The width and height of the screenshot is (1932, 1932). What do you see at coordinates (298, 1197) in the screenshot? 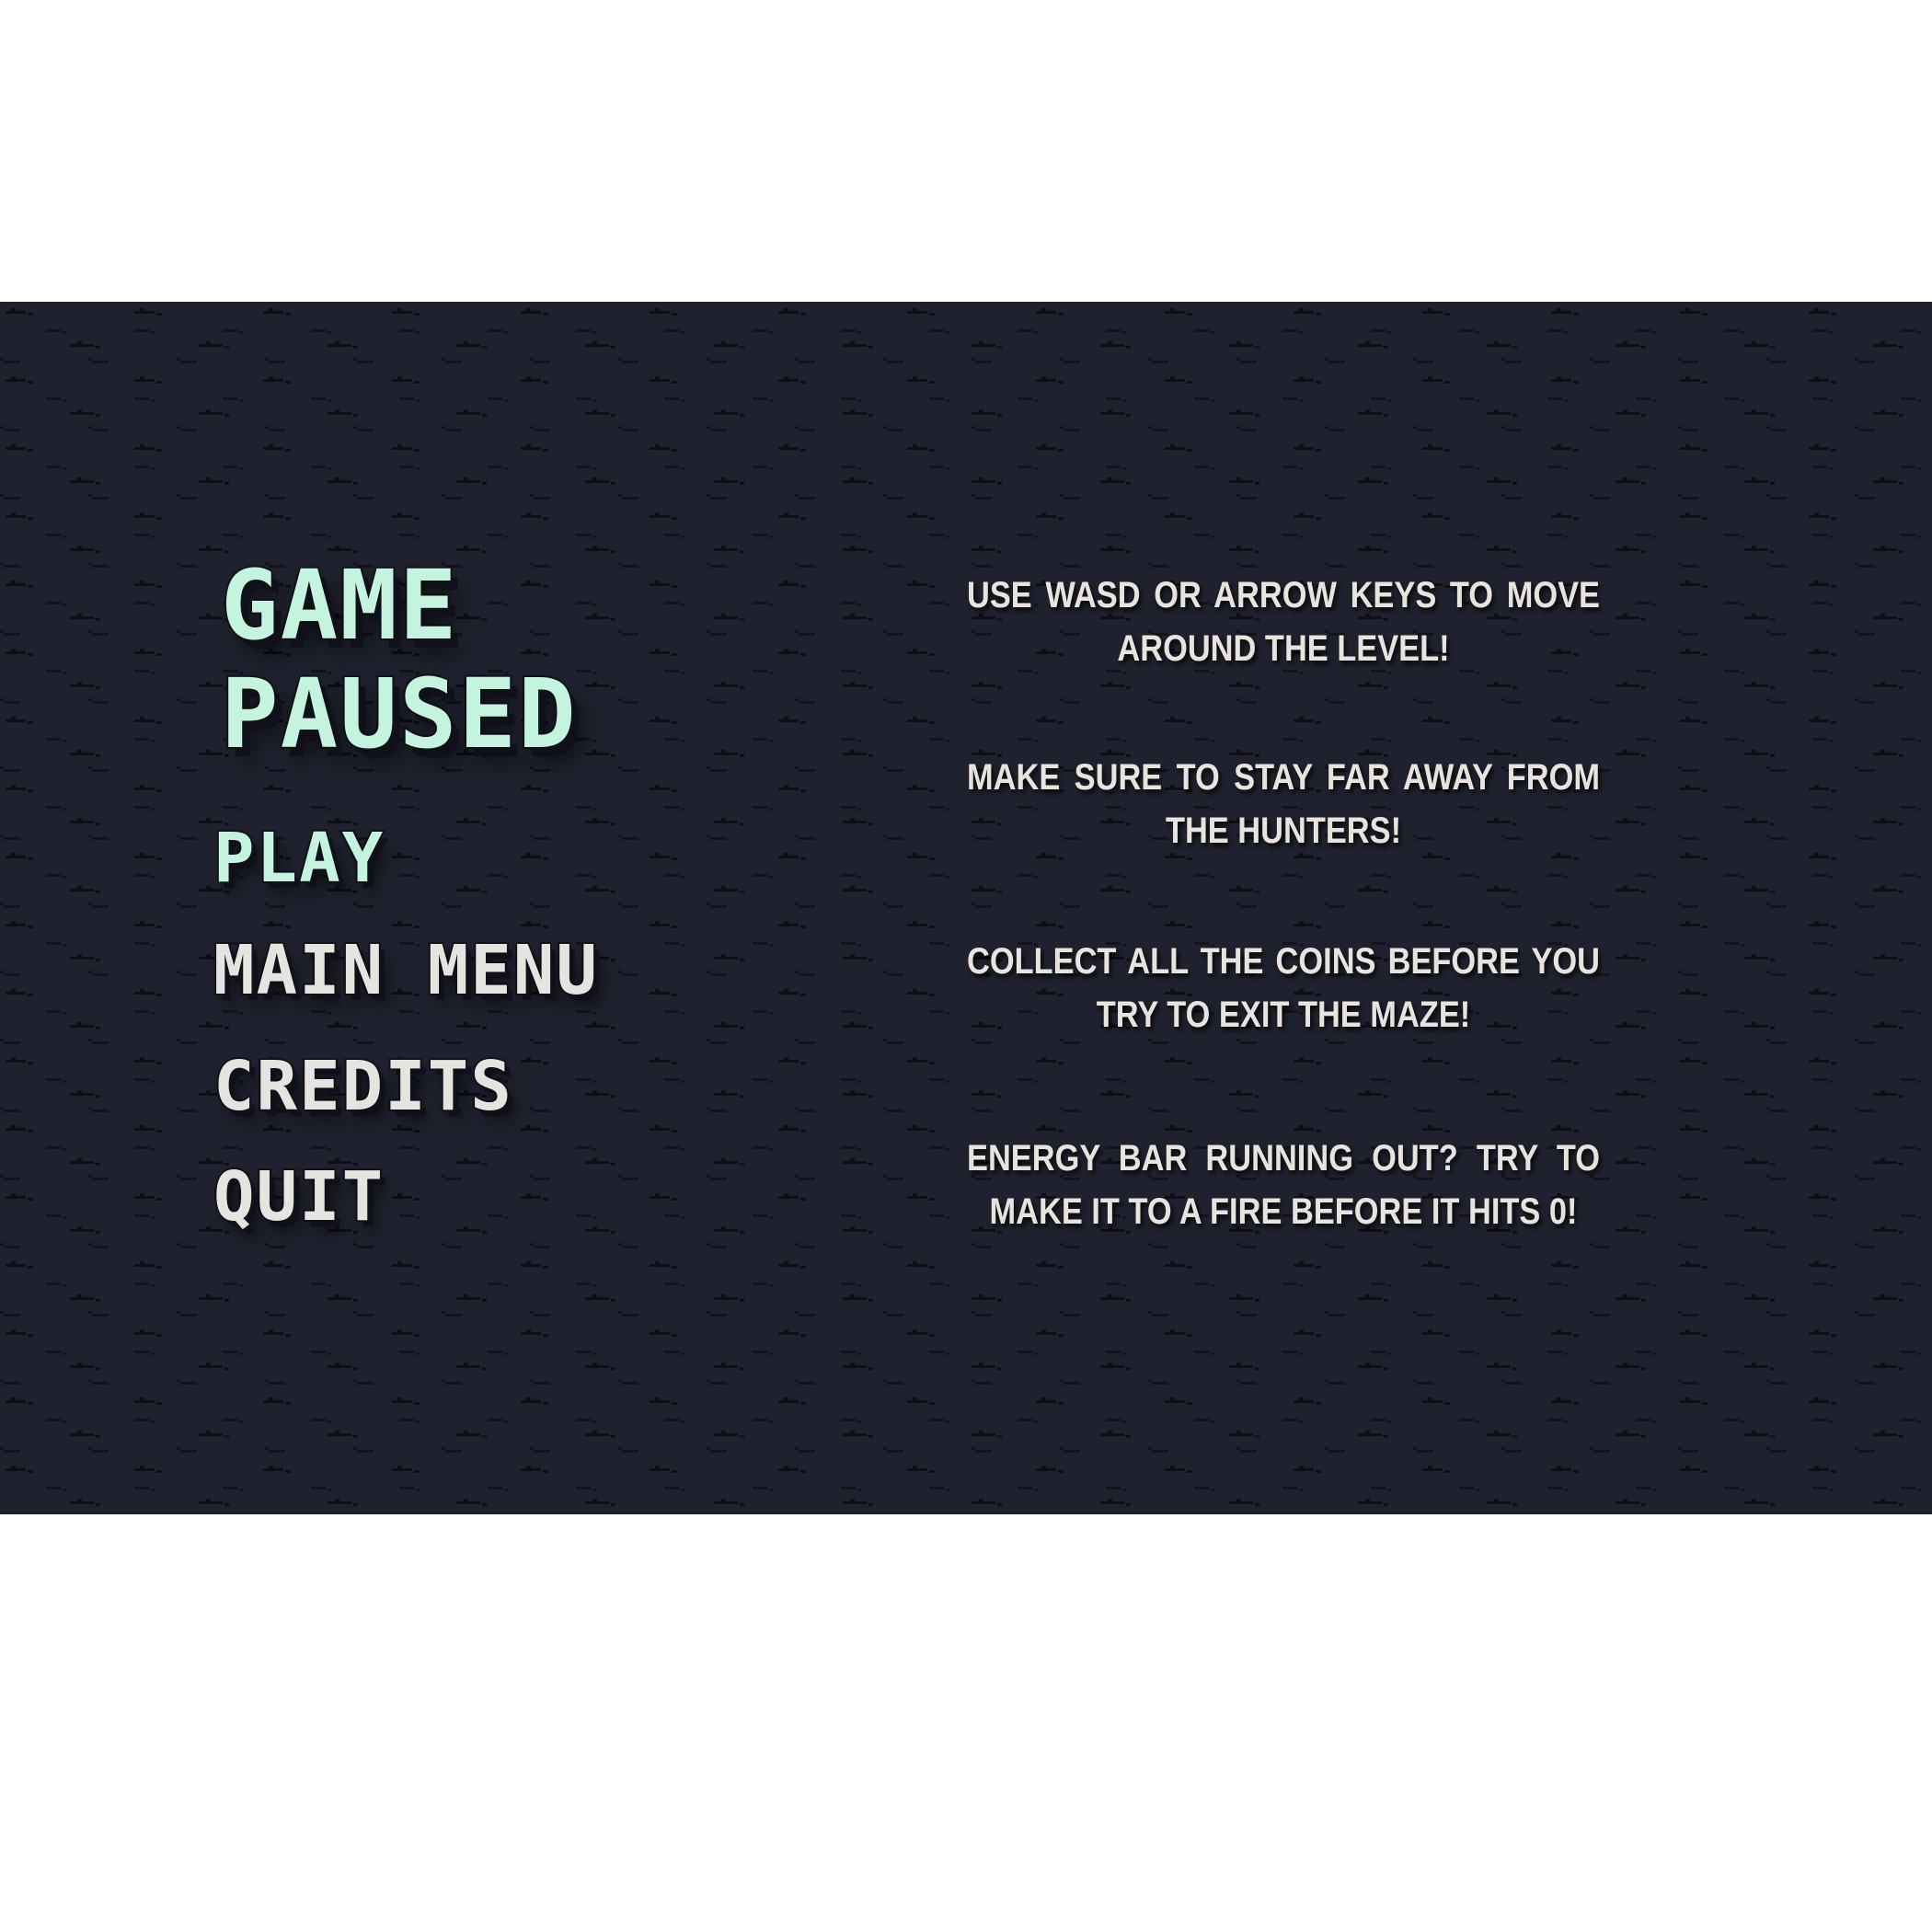
I see `quit-button: QUIT` at bounding box center [298, 1197].